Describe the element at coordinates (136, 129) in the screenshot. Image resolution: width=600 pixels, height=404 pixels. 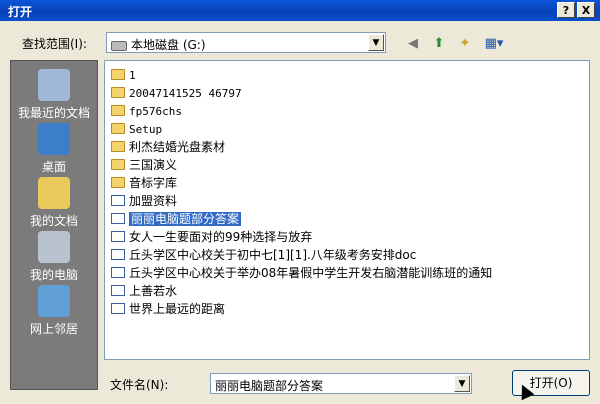
I see `list-item: Setup` at that location.